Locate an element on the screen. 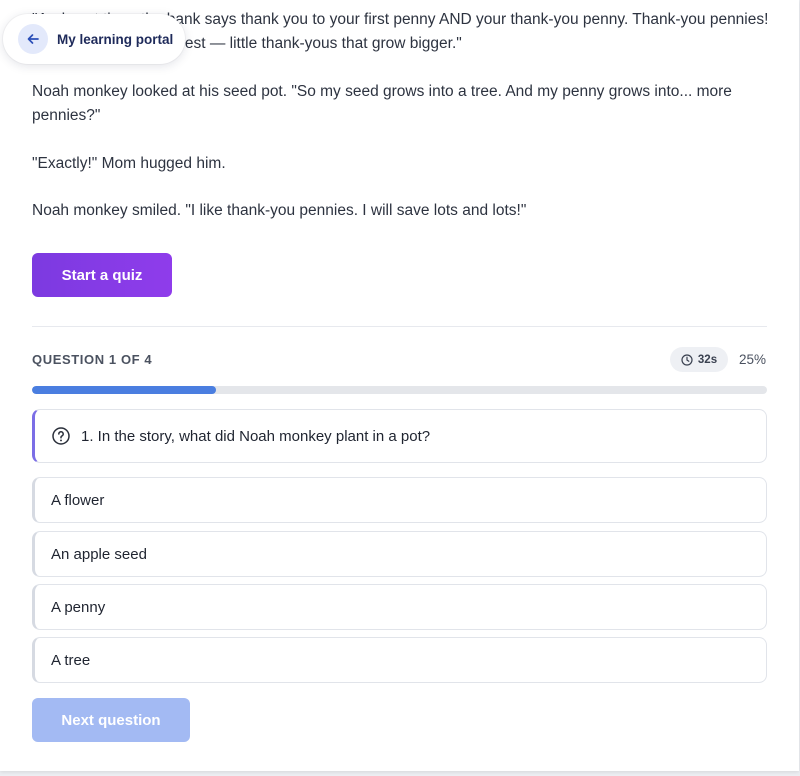 The width and height of the screenshot is (800, 776). answer-option: A flower is located at coordinates (399, 500).